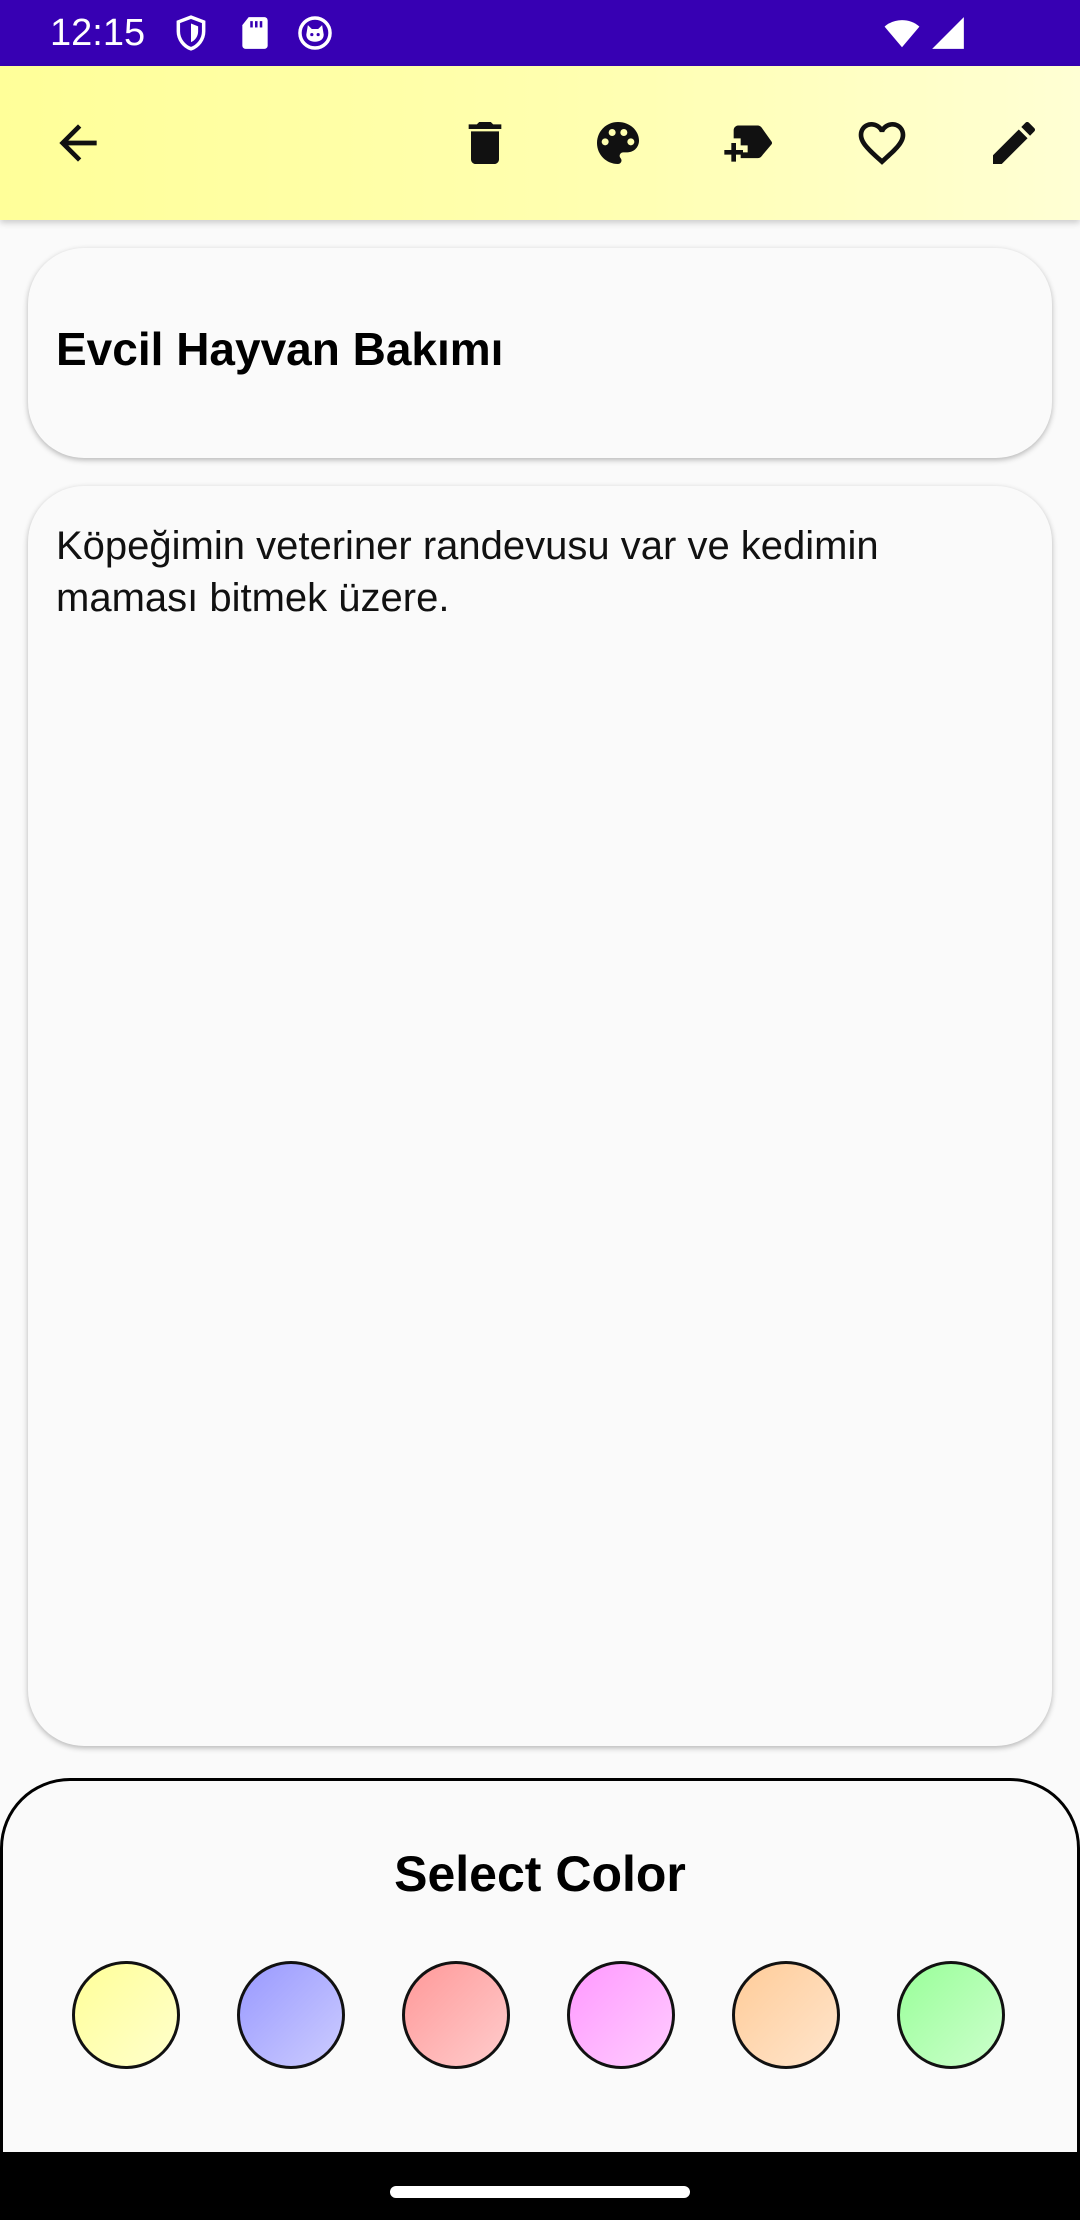  I want to click on signal-icon, so click(948, 33).